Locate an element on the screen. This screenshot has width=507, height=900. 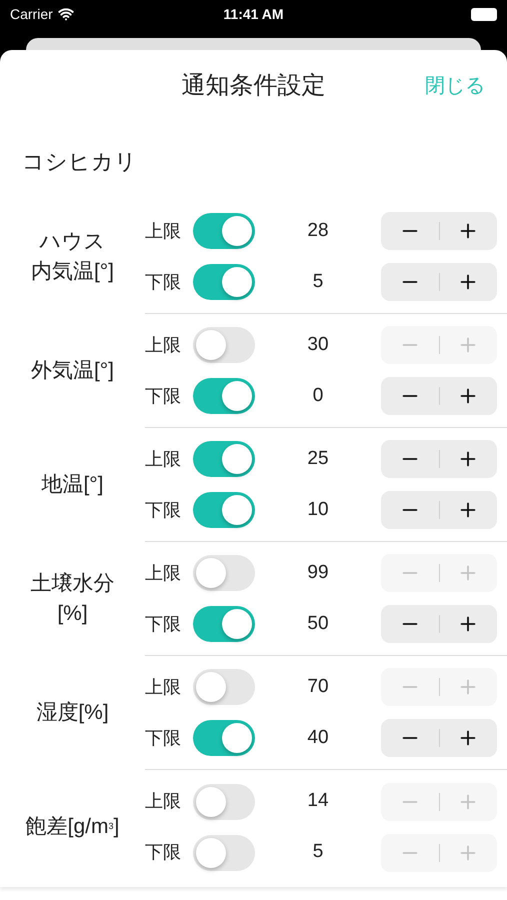
carrier-text: Carrier is located at coordinates (31, 14).